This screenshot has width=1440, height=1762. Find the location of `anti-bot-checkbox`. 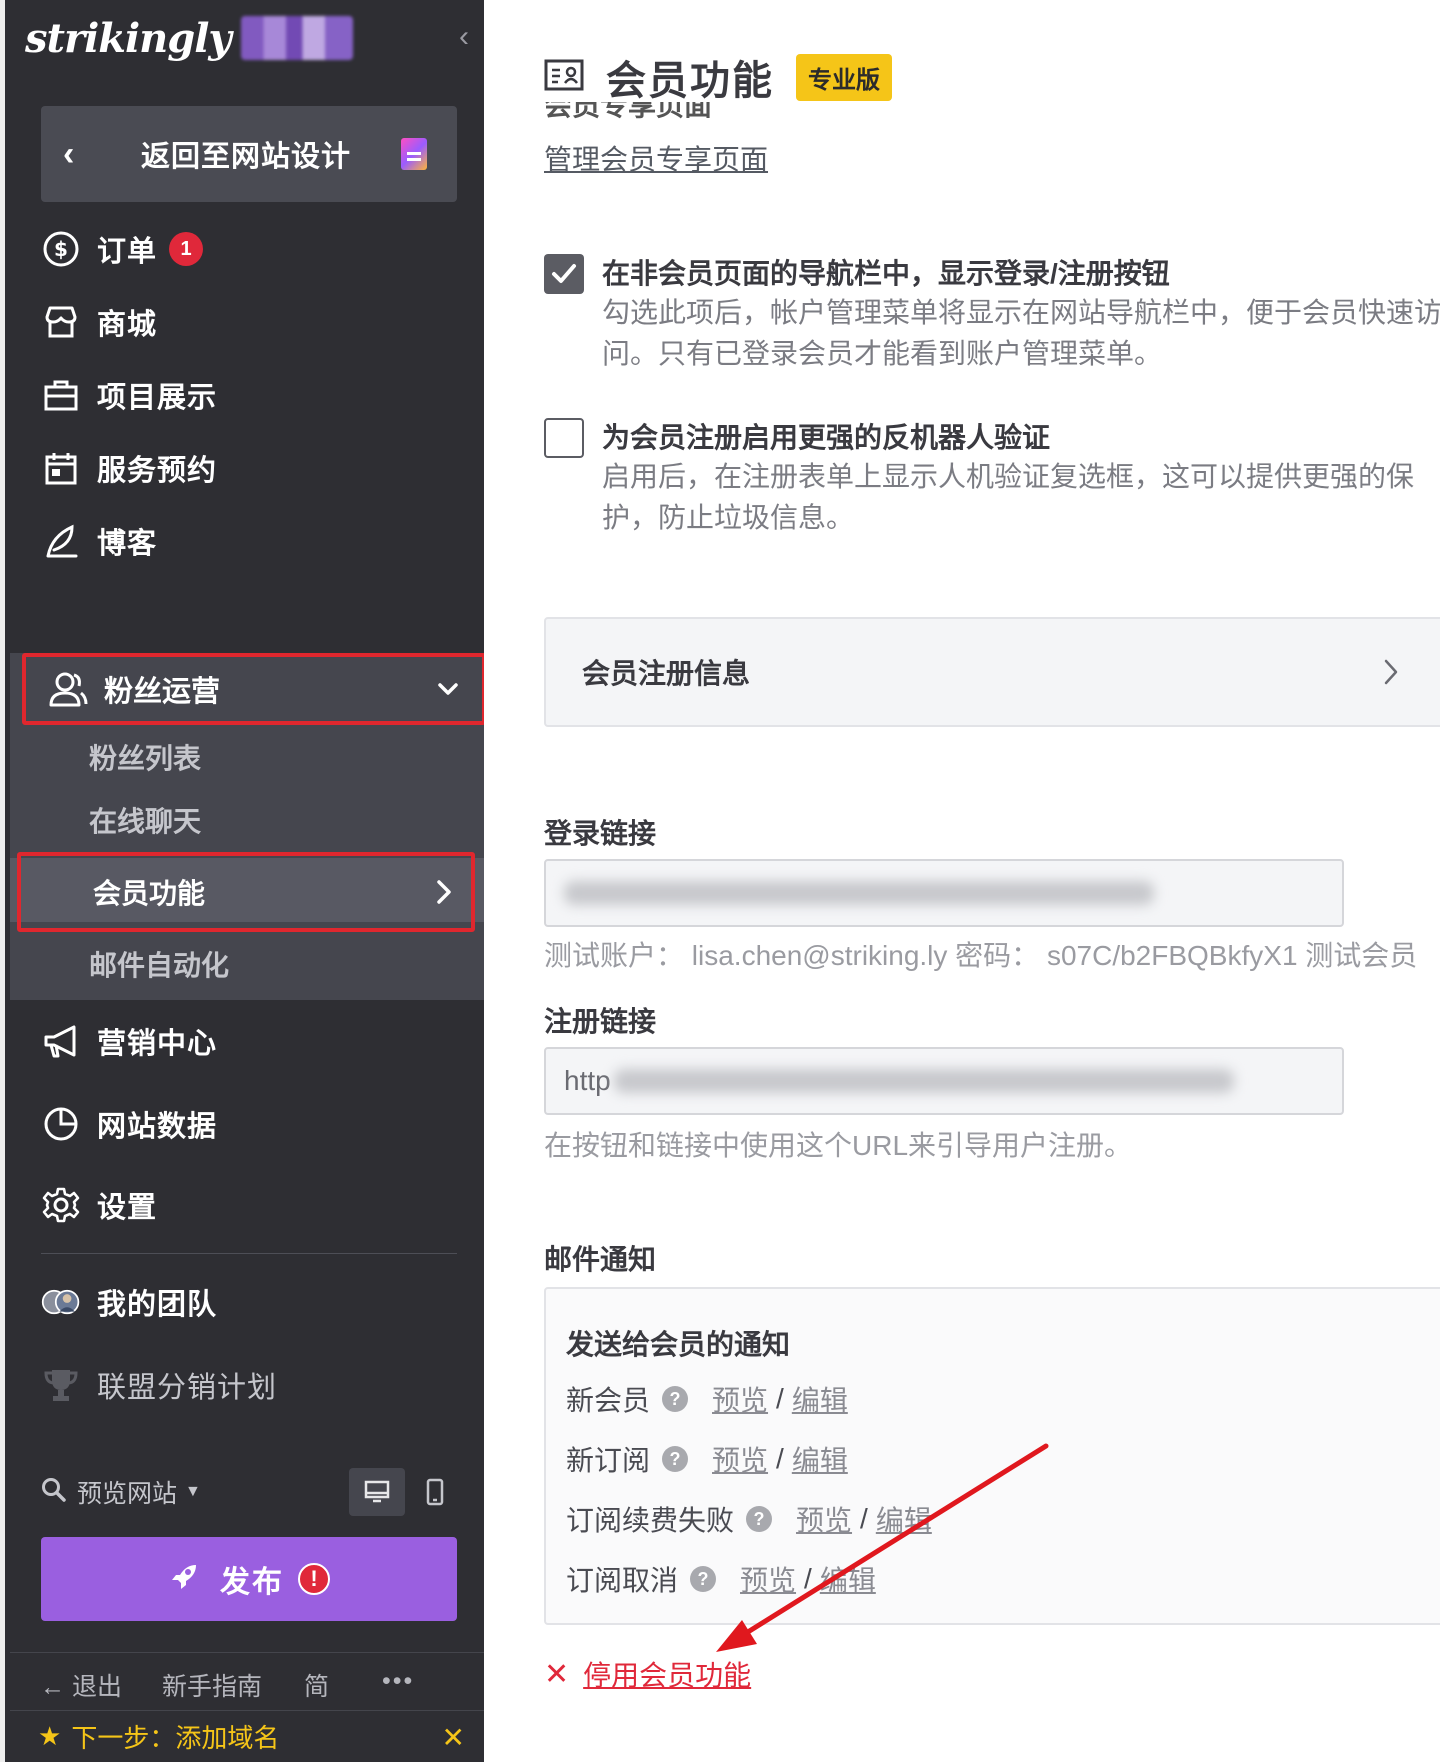

anti-bot-checkbox is located at coordinates (564, 438).